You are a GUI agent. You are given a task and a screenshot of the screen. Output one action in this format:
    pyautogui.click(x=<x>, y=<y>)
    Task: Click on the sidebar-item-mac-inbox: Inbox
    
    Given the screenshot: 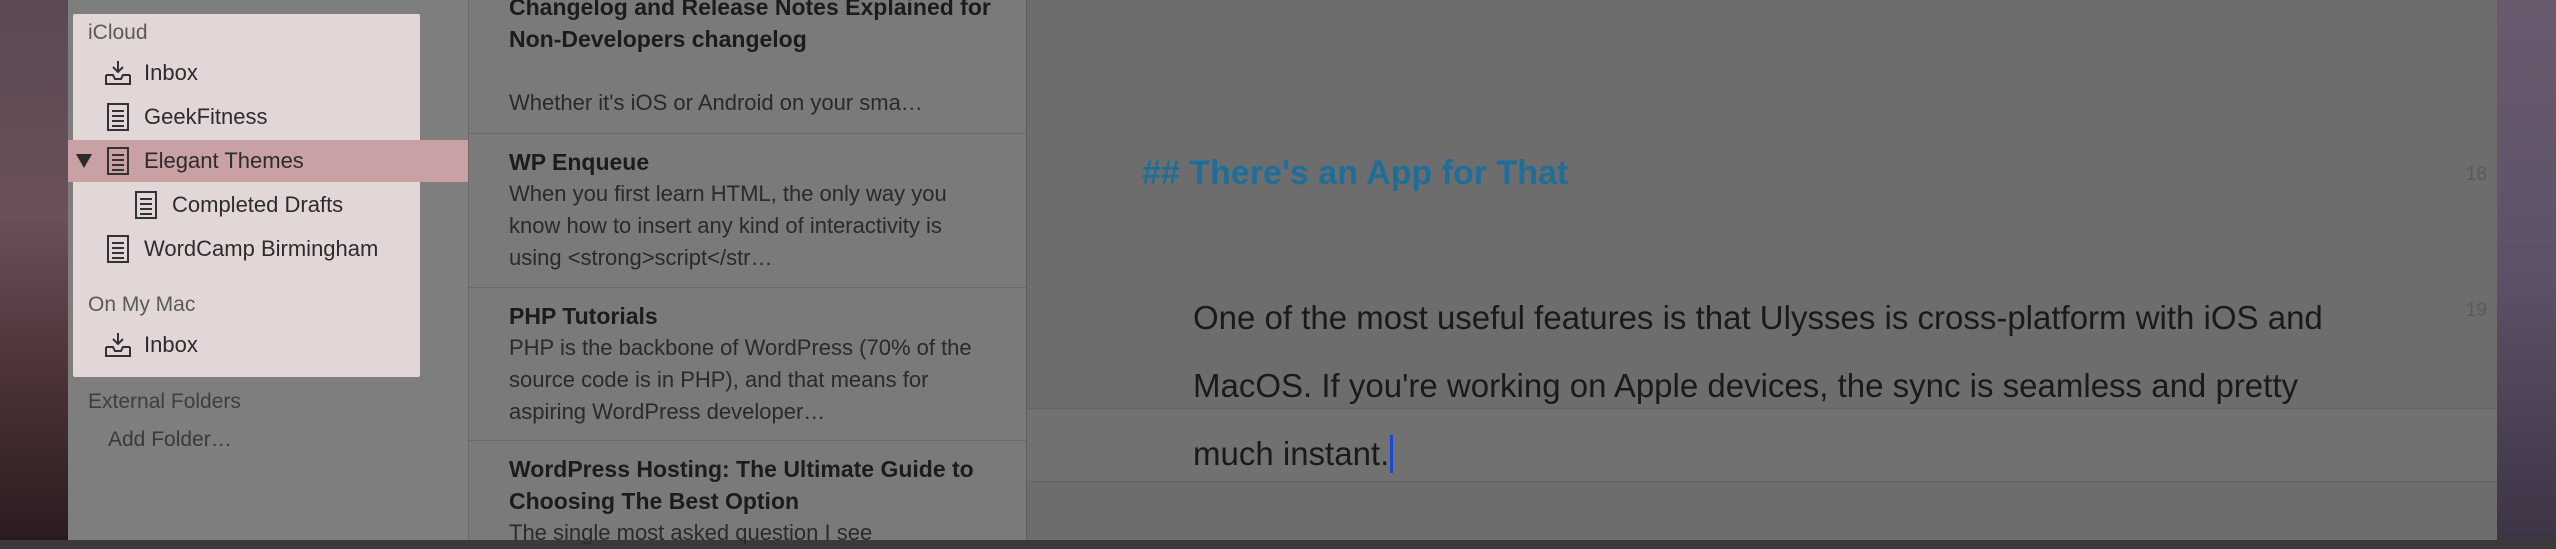 What is the action you would take?
    pyautogui.click(x=268, y=345)
    